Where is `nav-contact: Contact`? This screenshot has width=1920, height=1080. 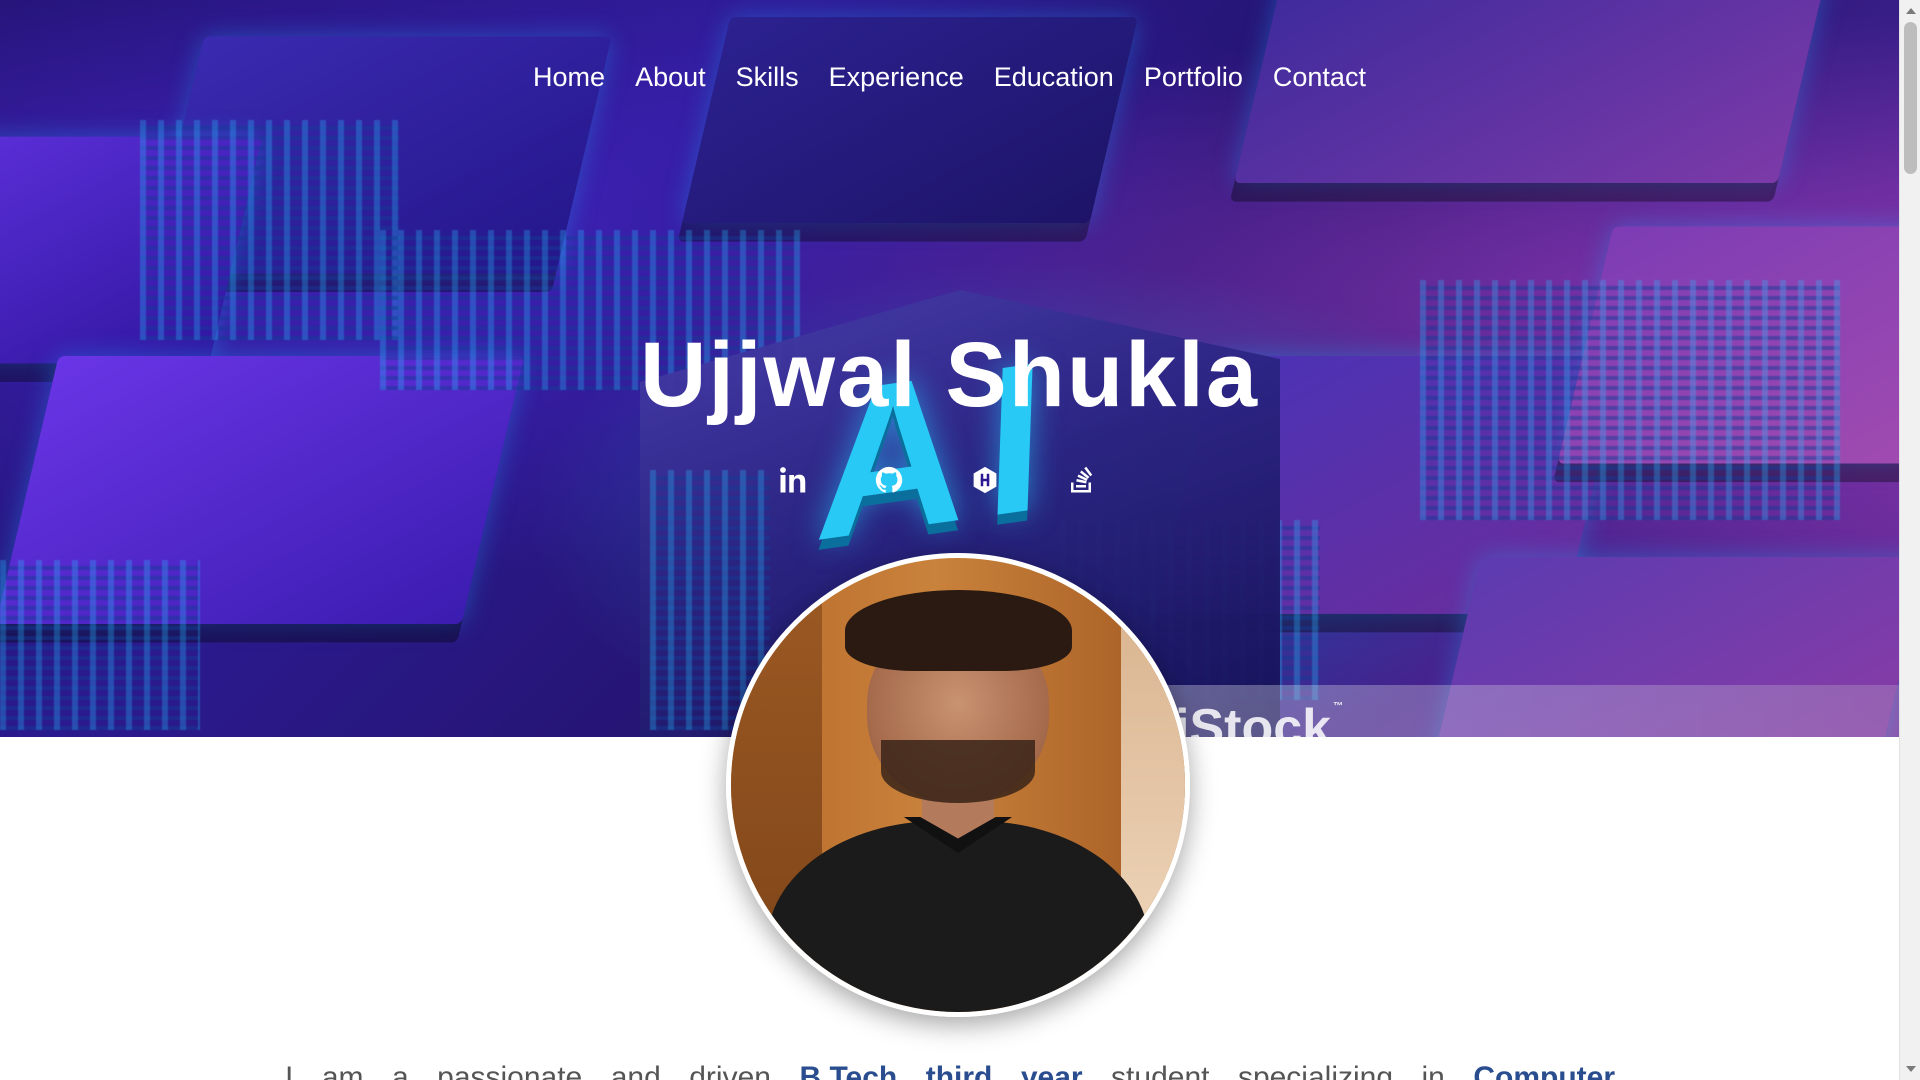
nav-contact: Contact is located at coordinates (1319, 77).